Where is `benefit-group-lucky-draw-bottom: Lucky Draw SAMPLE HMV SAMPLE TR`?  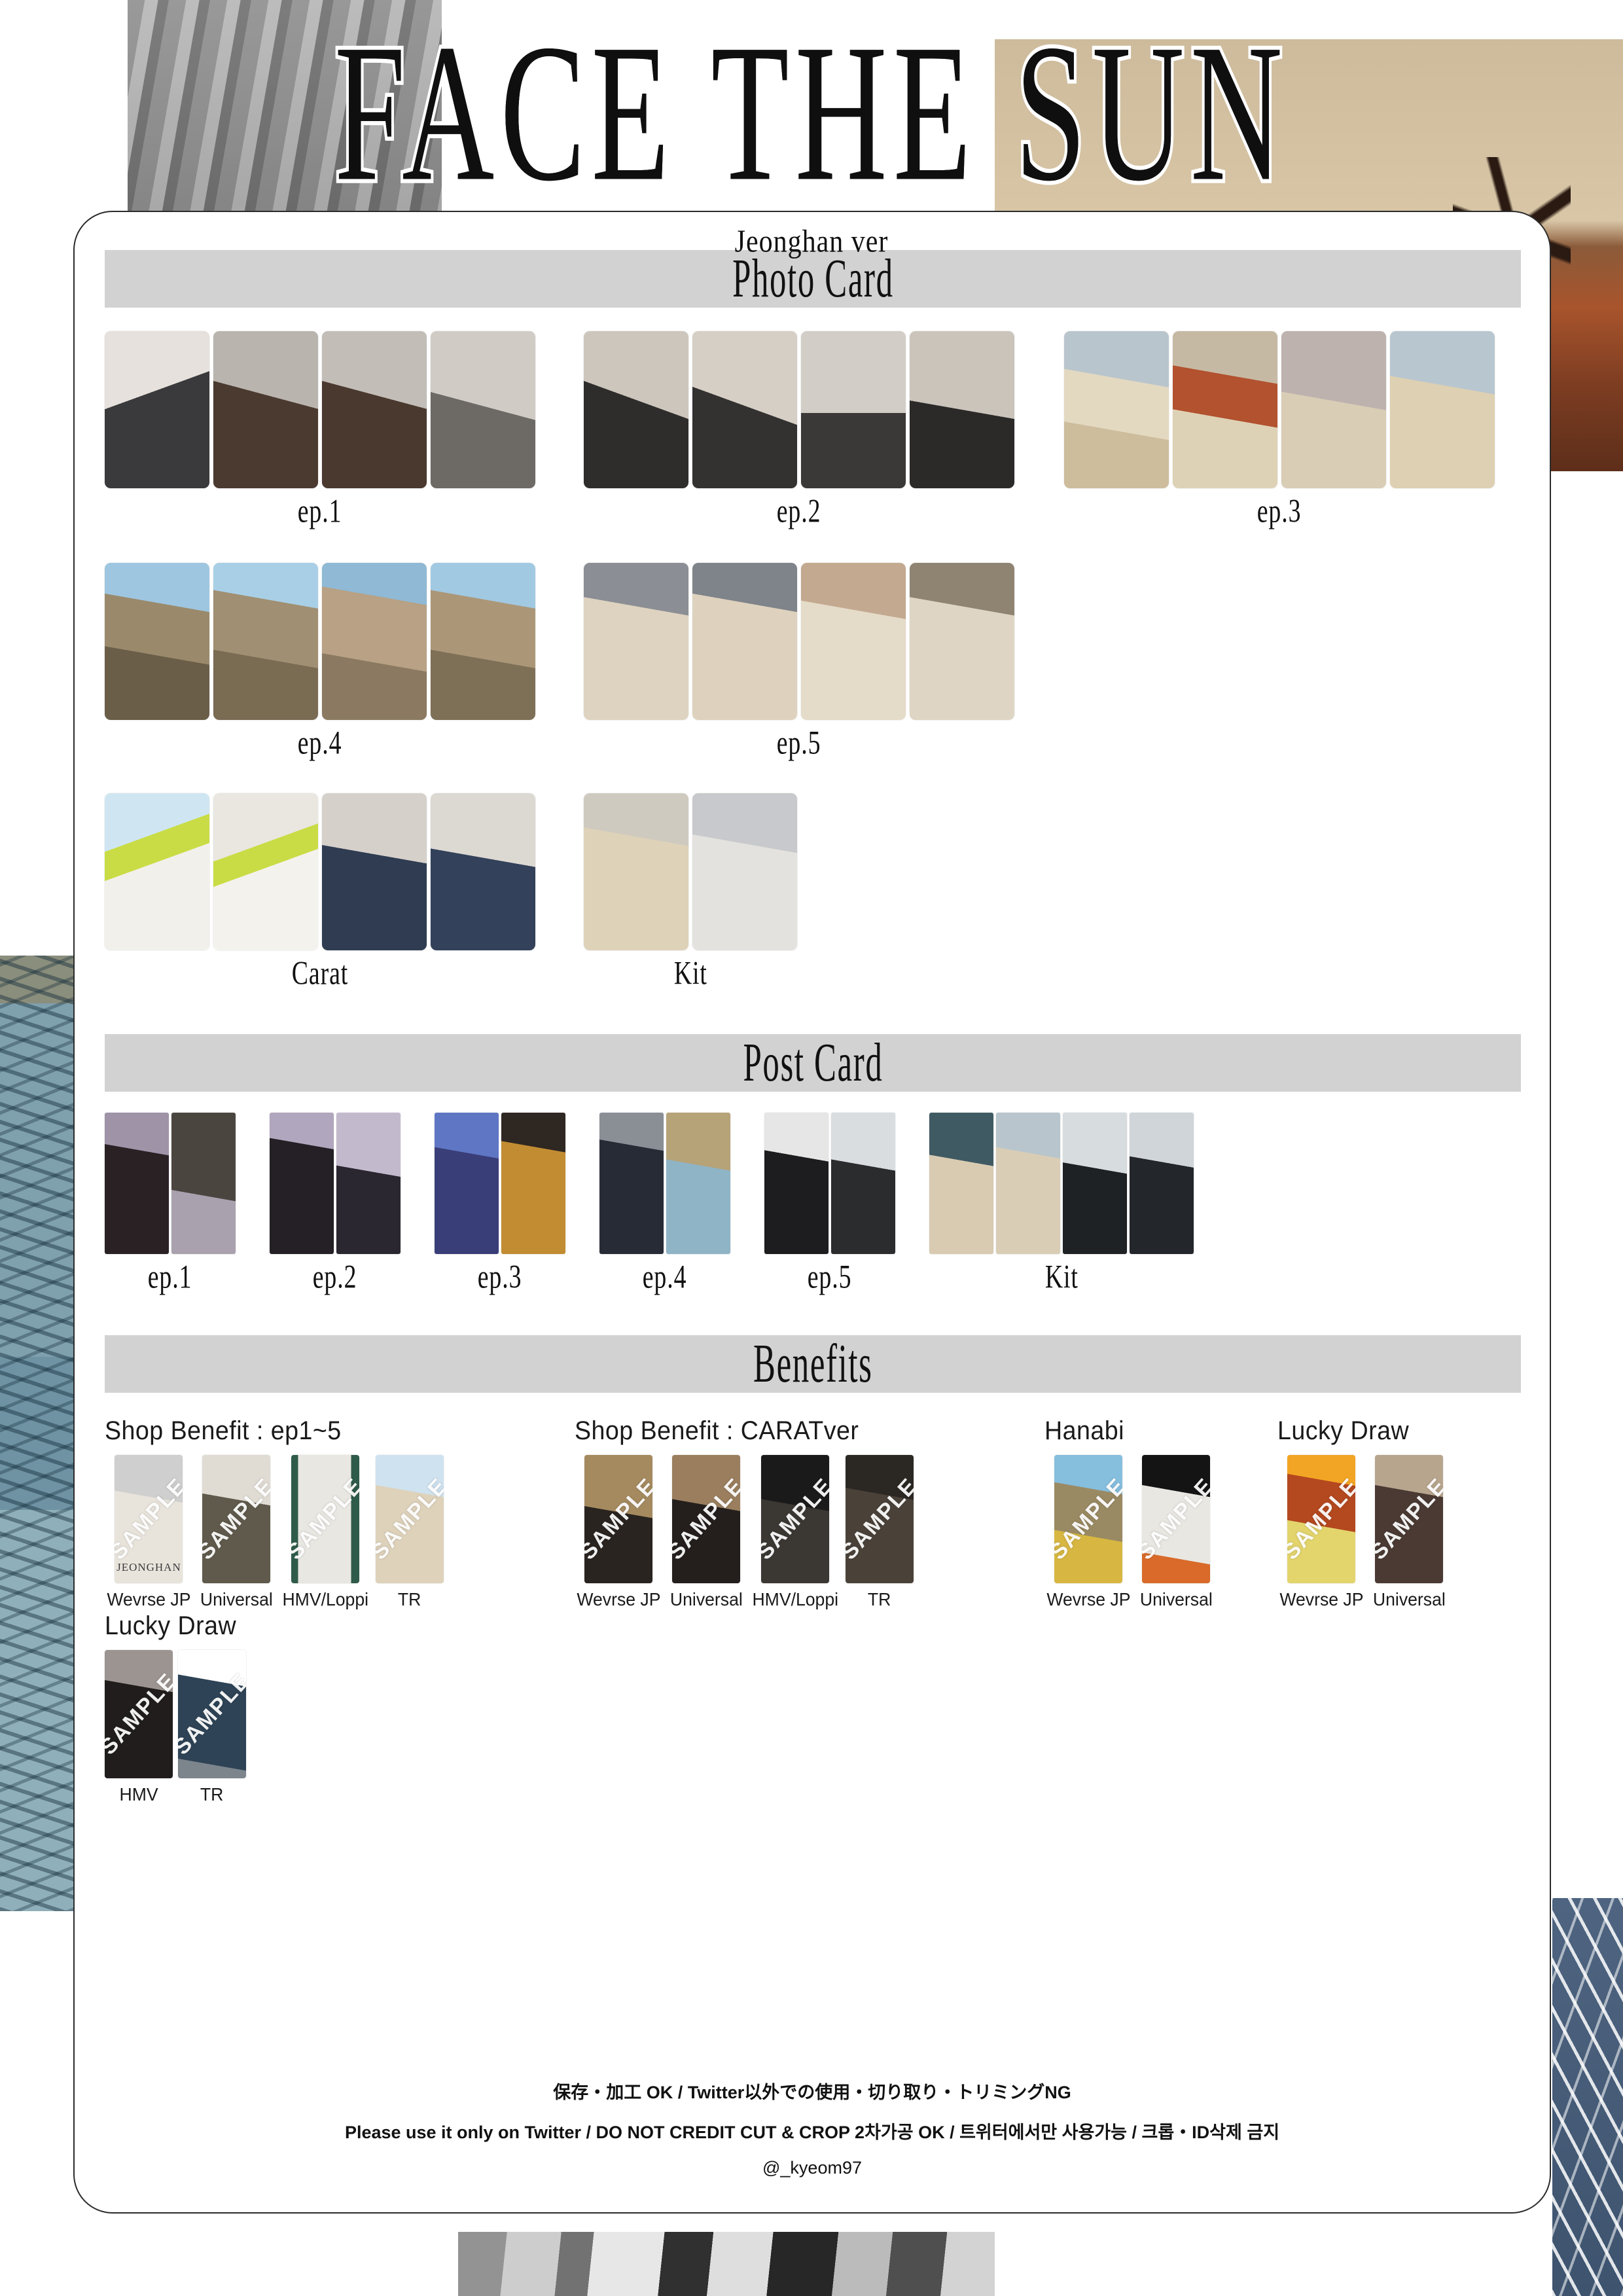
benefit-group-lucky-draw-bottom: Lucky Draw SAMPLE HMV SAMPLE TR is located at coordinates (175, 1708).